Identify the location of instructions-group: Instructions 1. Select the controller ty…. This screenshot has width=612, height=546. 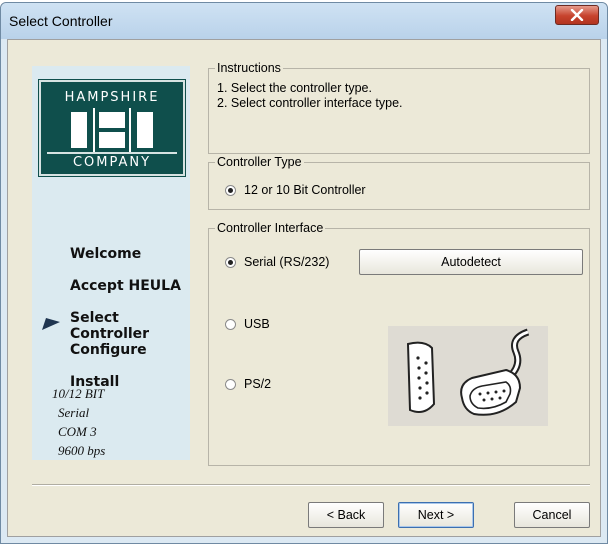
(399, 107).